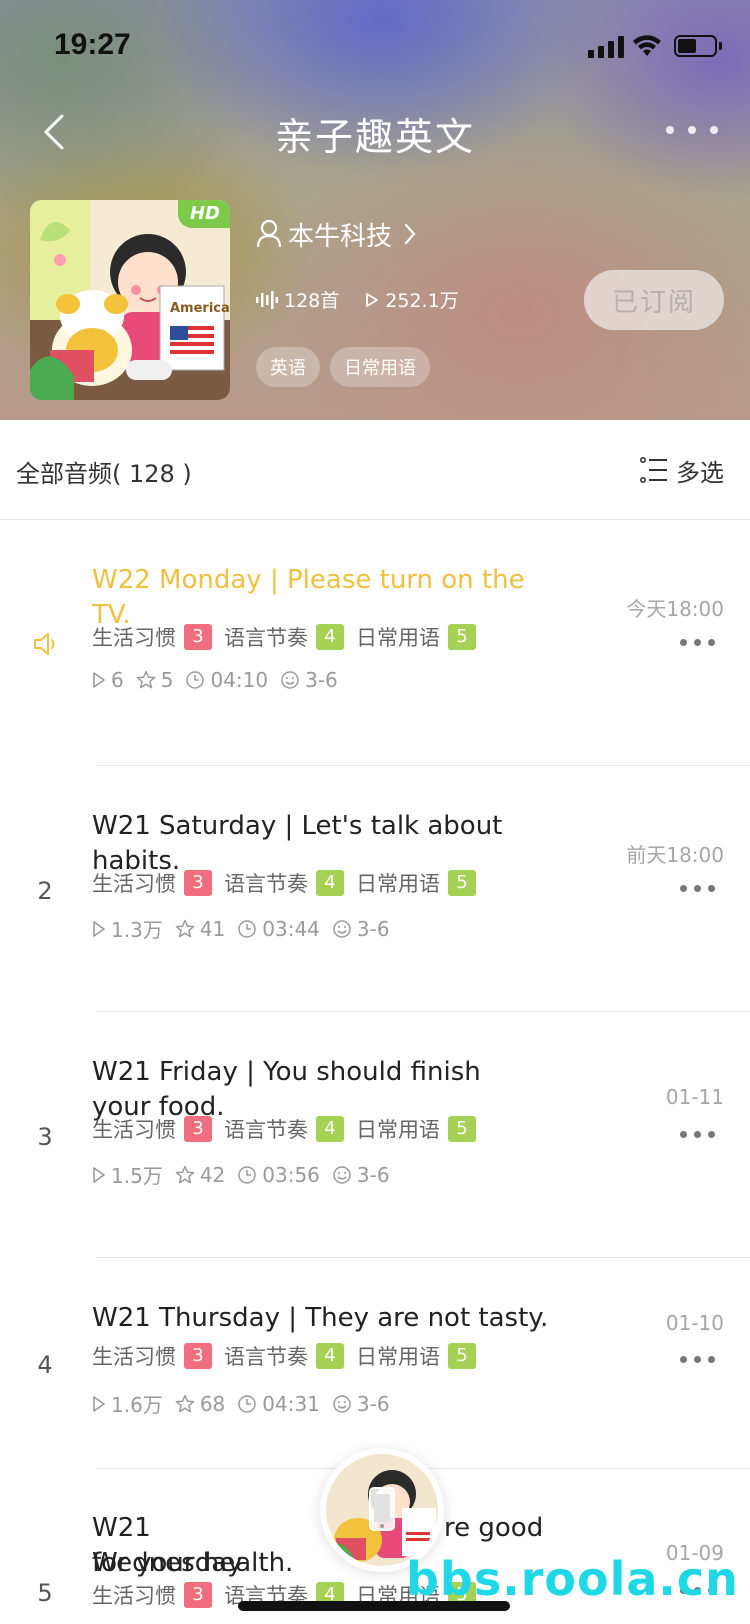 Image resolution: width=750 pixels, height=1624 pixels. I want to click on multiselect-button: 多选, so click(682, 470).